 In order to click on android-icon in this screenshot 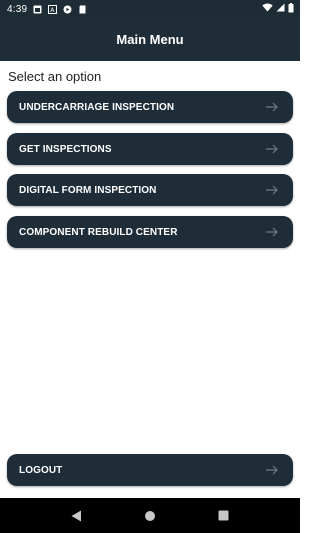, I will do `click(37, 9)`.